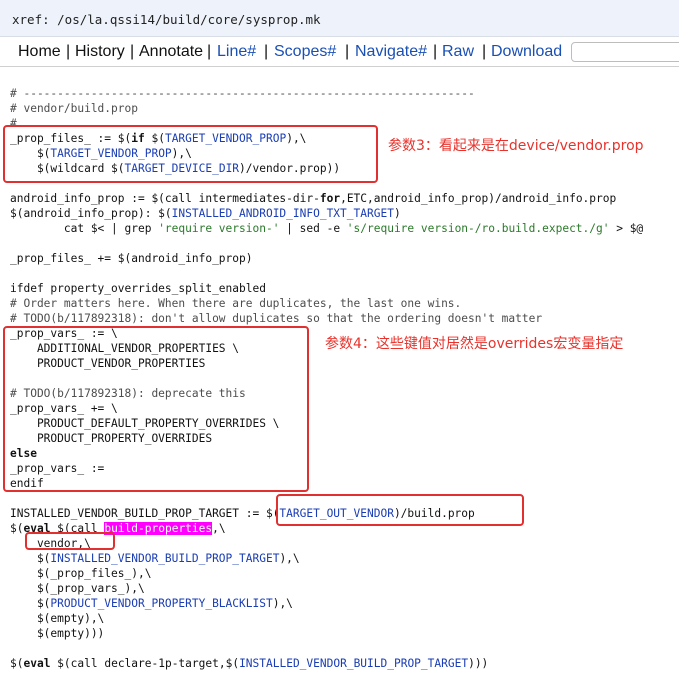 The width and height of the screenshot is (679, 688). What do you see at coordinates (397, 213) in the screenshot?
I see `code-token: )` at bounding box center [397, 213].